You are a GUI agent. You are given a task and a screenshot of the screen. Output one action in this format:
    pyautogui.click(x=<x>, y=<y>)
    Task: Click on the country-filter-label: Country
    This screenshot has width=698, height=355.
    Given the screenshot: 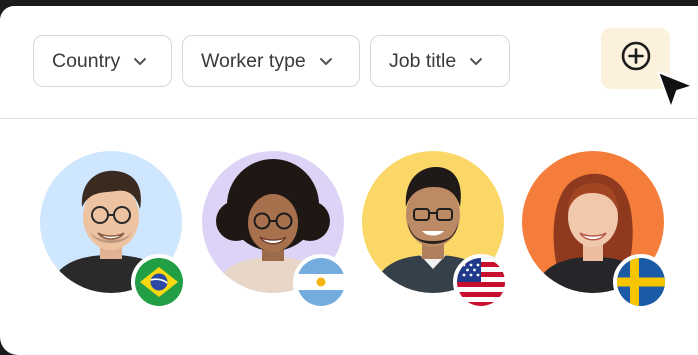 What is the action you would take?
    pyautogui.click(x=86, y=60)
    